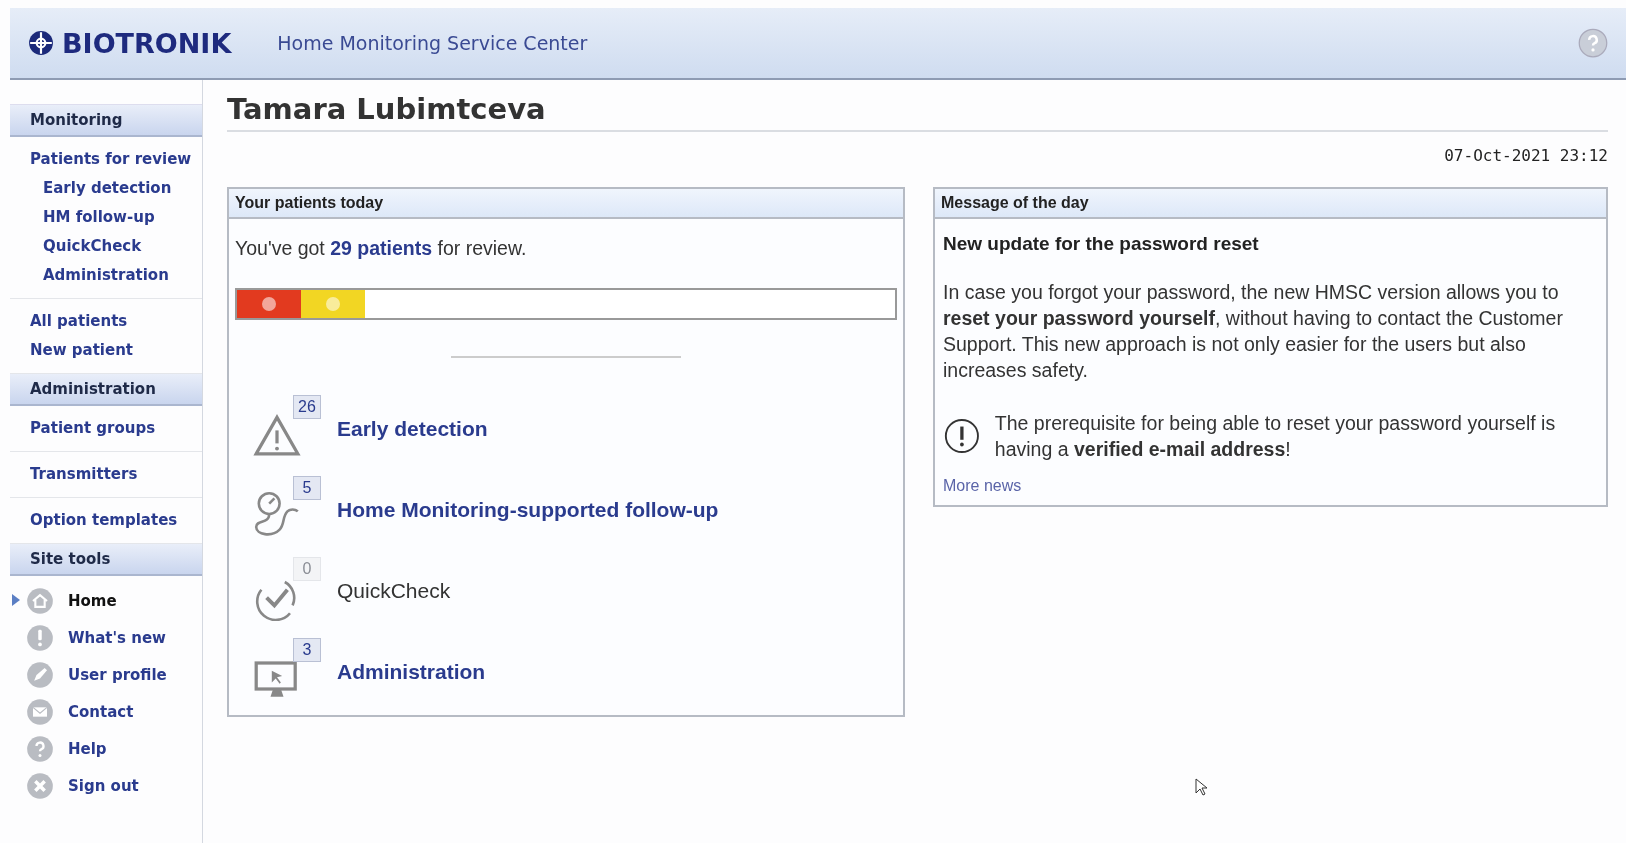  I want to click on exclamation-icon, so click(40, 637).